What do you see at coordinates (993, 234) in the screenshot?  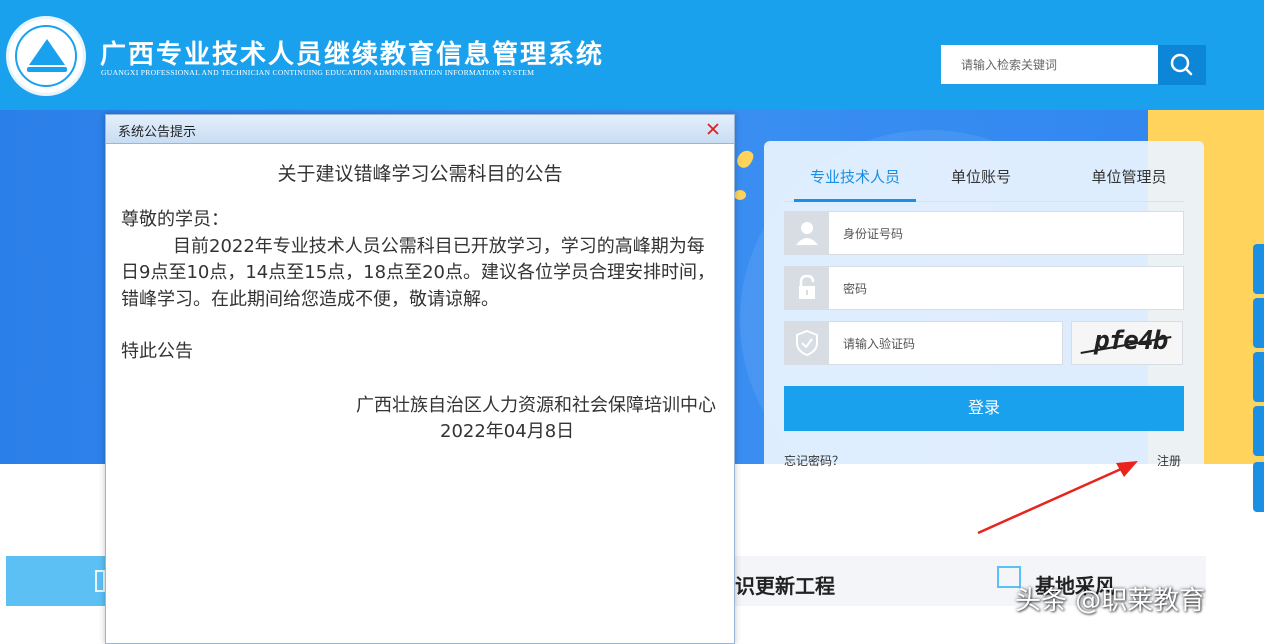 I see `id-number-input` at bounding box center [993, 234].